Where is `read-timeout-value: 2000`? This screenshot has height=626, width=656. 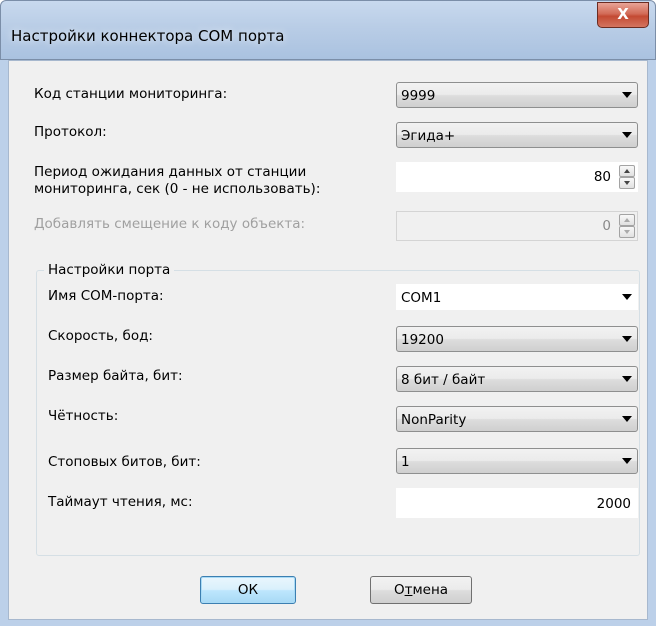 read-timeout-value: 2000 is located at coordinates (613, 504).